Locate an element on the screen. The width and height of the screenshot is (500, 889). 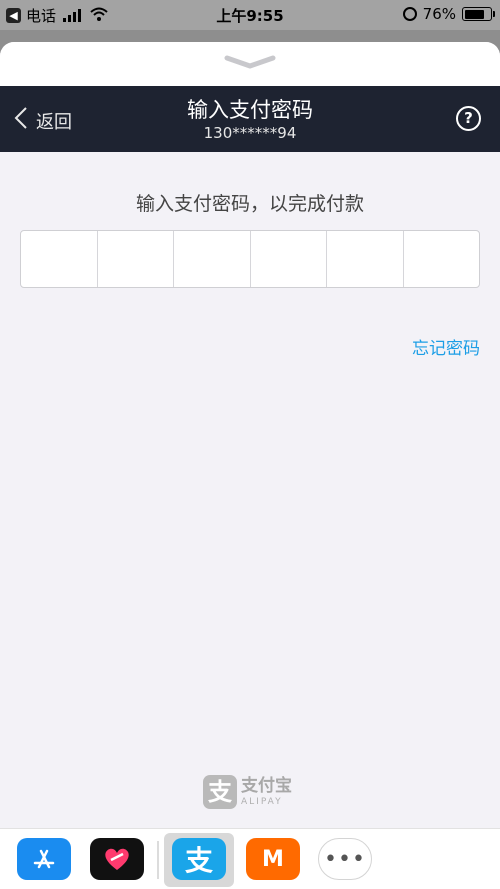
alipay-brand: 支 支付宝 ALIPAY is located at coordinates (247, 792).